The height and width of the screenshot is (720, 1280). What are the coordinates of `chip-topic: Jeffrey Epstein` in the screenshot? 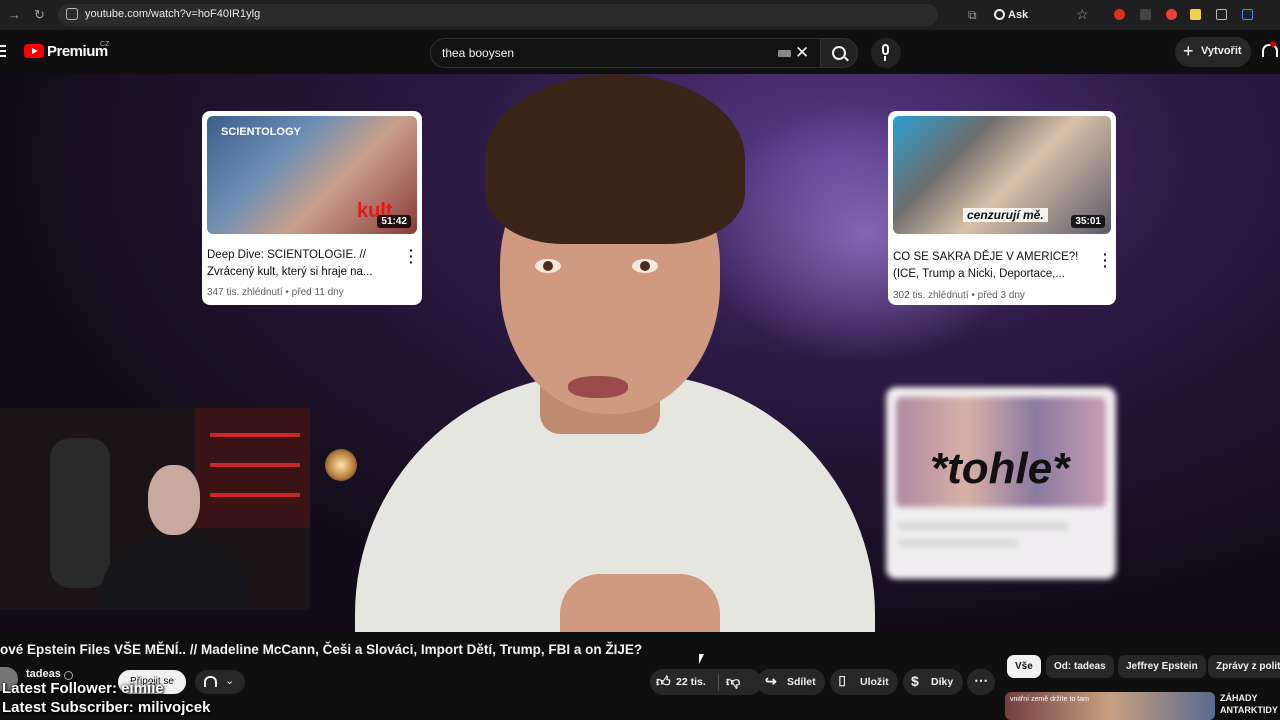 It's located at (1162, 666).